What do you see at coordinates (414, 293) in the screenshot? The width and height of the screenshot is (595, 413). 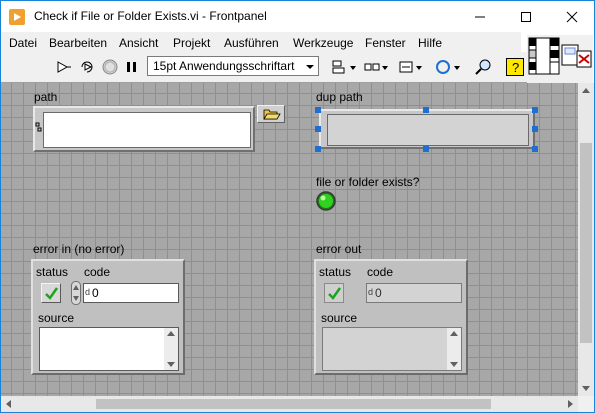 I see `error-out-code-indicator: d 0` at bounding box center [414, 293].